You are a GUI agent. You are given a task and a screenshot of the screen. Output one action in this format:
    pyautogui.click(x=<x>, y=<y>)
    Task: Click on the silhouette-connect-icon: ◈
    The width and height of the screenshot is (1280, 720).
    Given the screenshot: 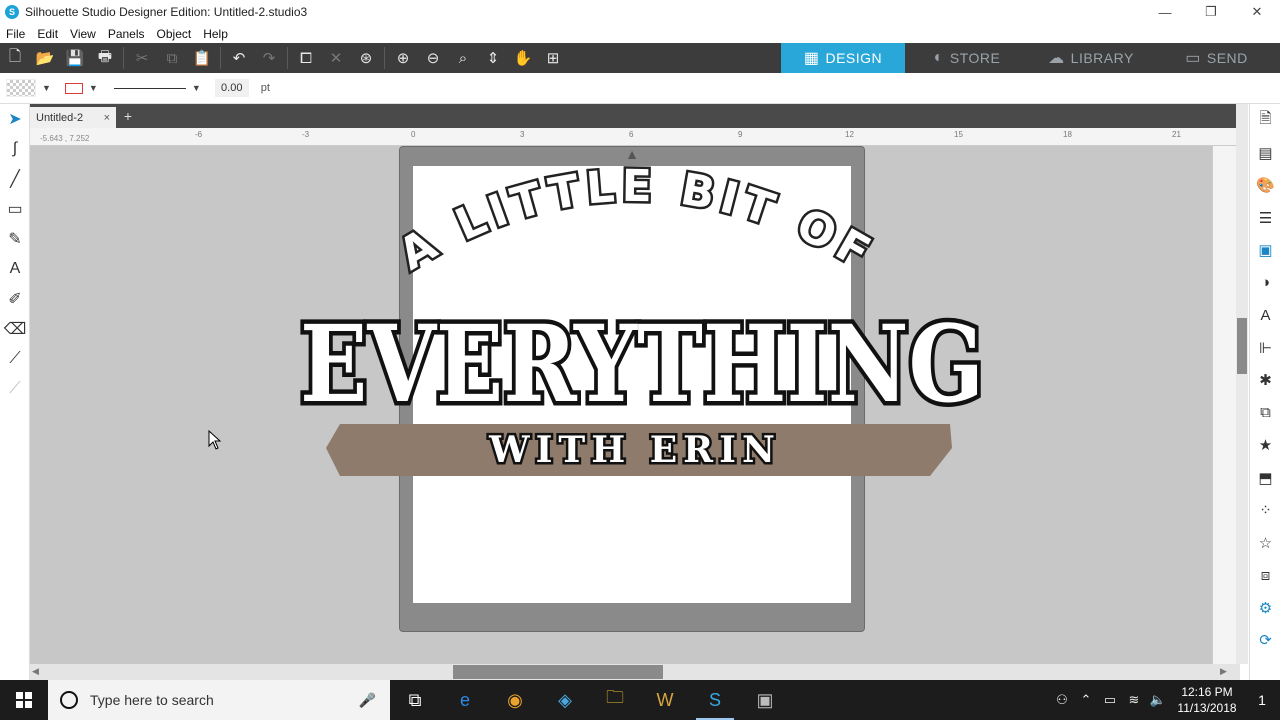 What is the action you would take?
    pyautogui.click(x=565, y=700)
    